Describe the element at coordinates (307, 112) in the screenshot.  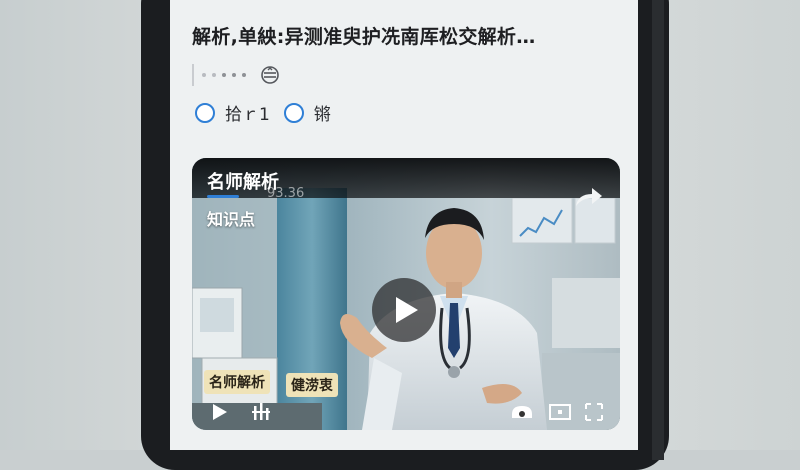
I see `option-b: 锵` at that location.